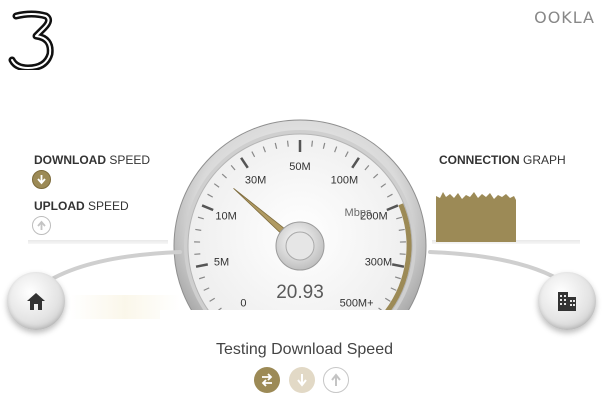 The image size is (609, 400). I want to click on server-location-button, so click(567, 301).